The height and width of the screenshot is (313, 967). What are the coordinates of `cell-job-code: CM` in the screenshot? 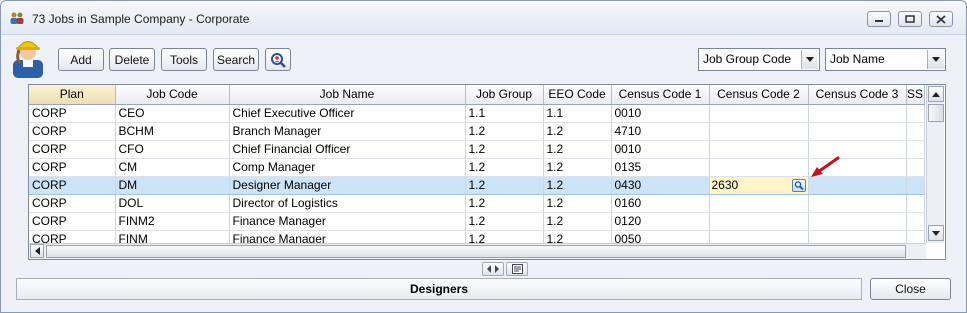 It's located at (172, 167).